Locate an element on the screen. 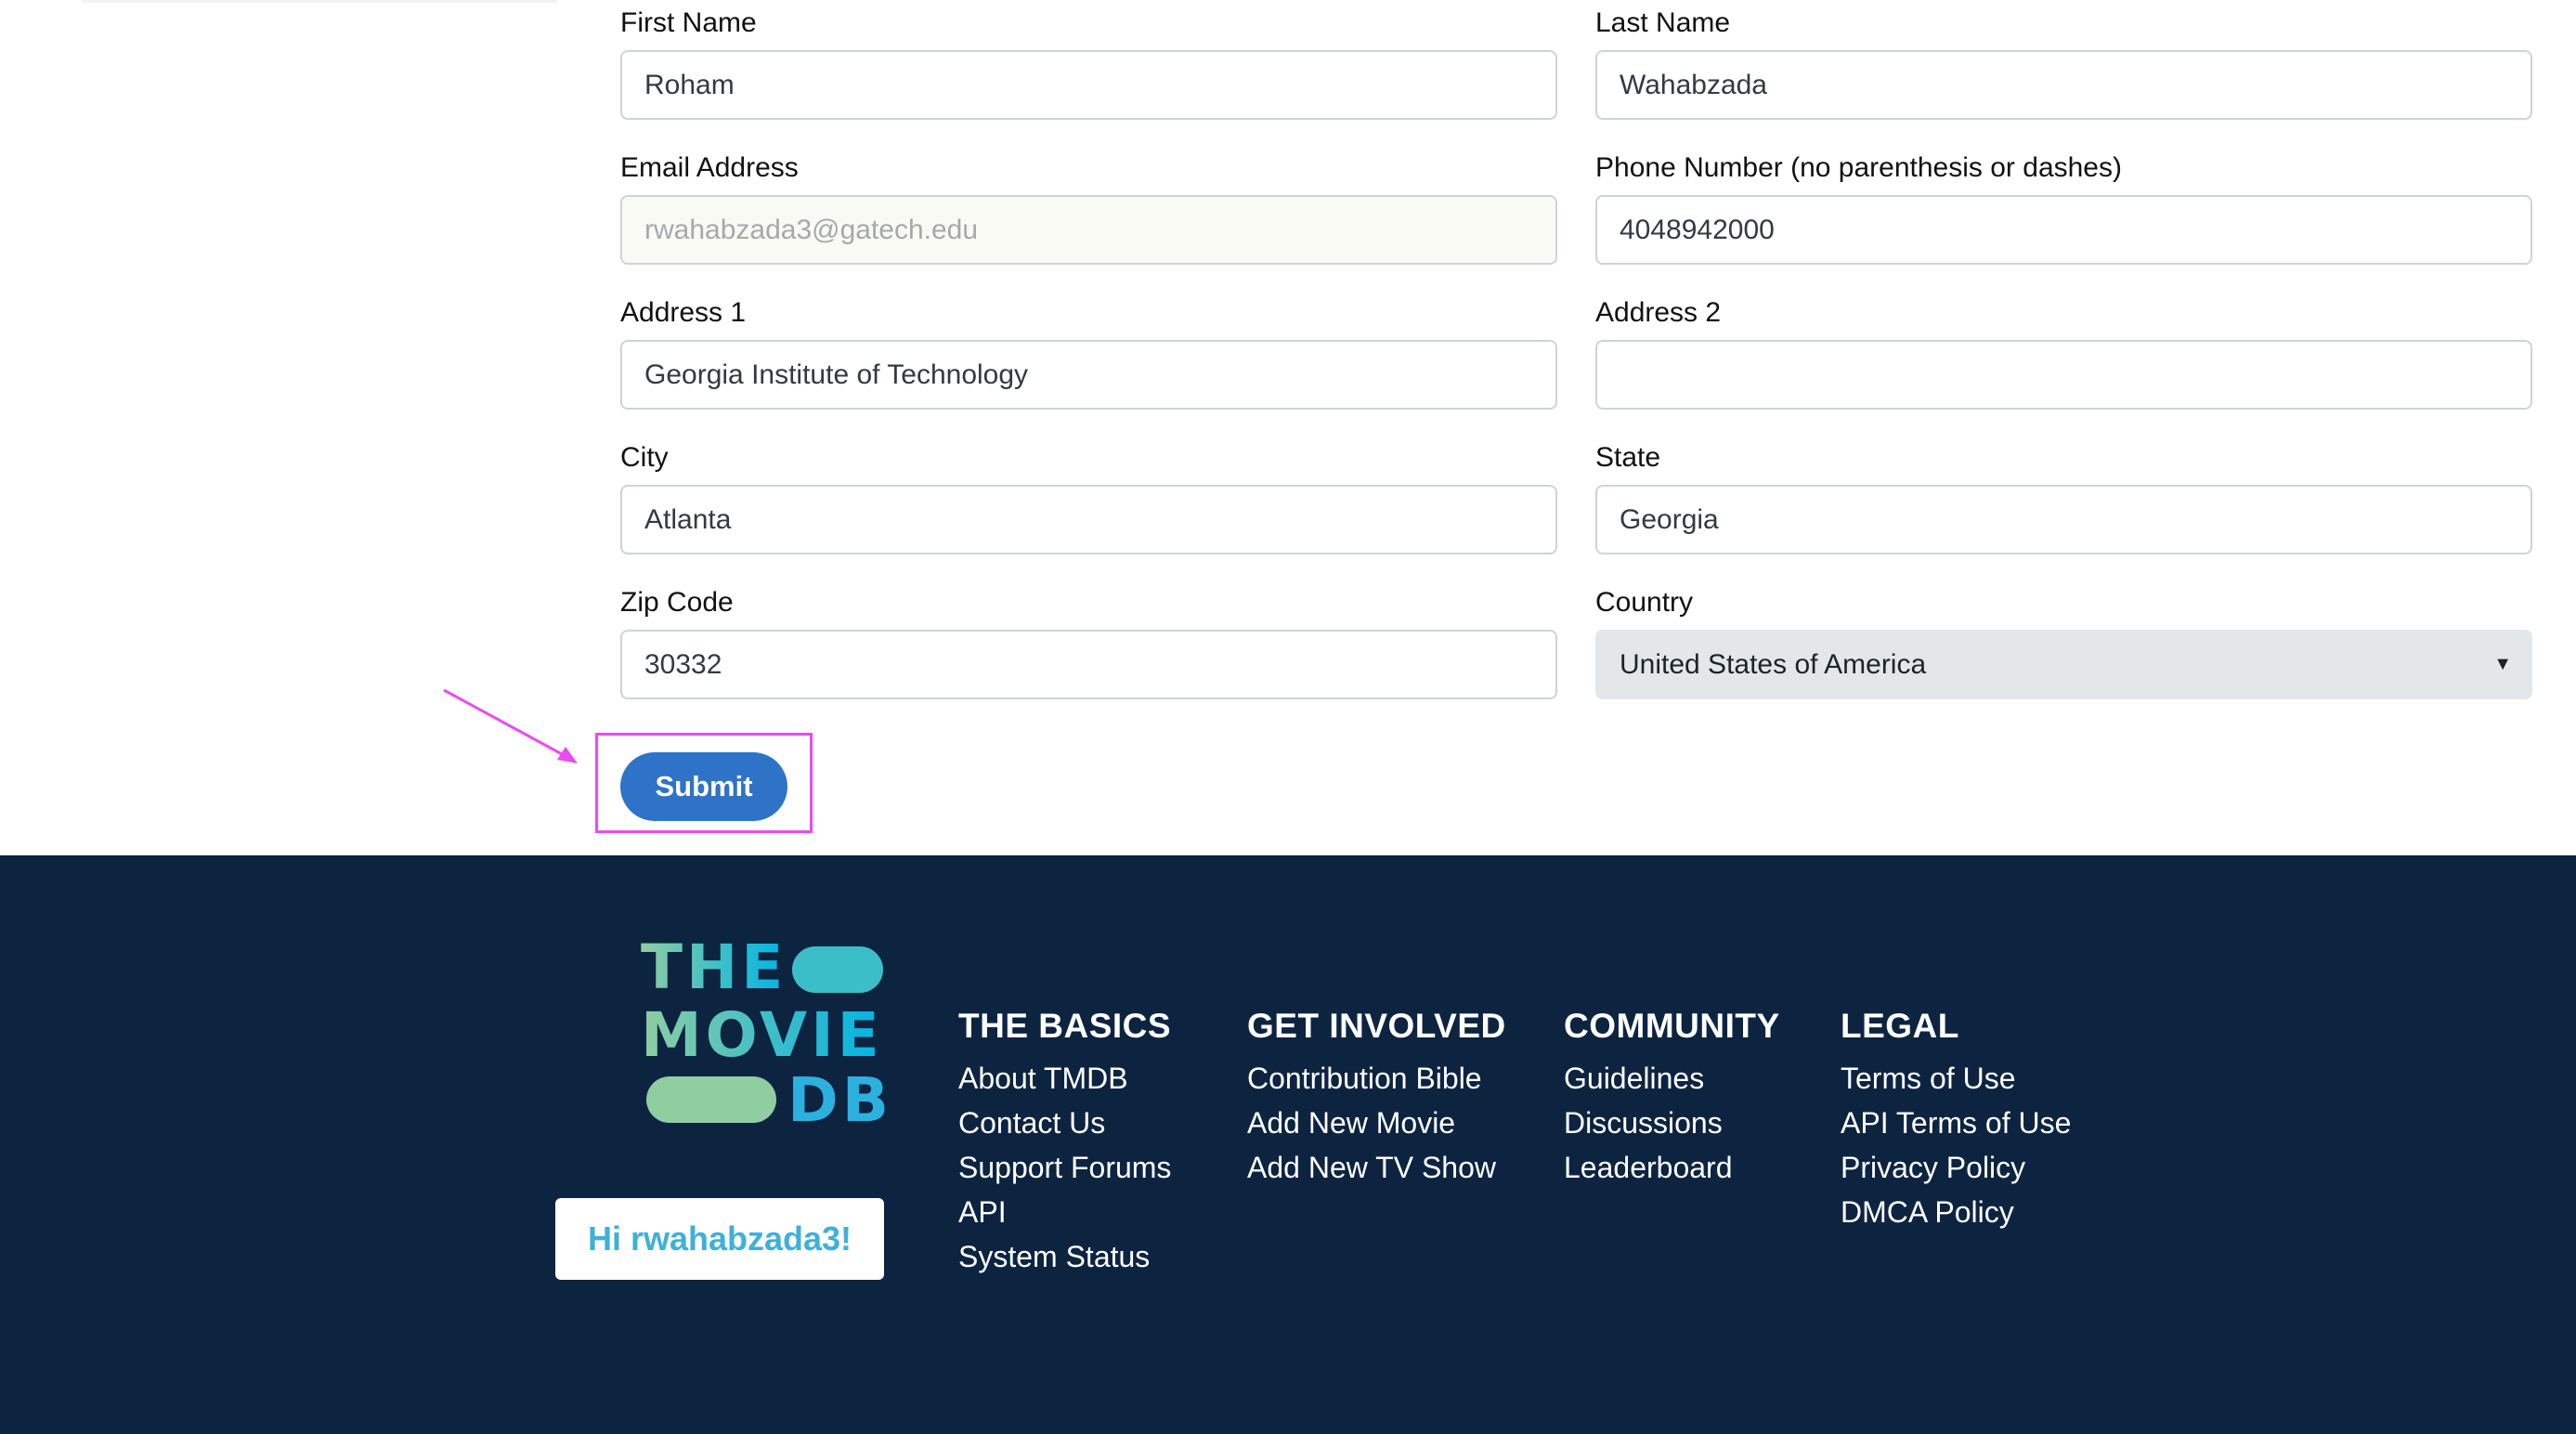 This screenshot has height=1434, width=2576. tmdb-logo: THE MOVIE DB is located at coordinates (763, 1030).